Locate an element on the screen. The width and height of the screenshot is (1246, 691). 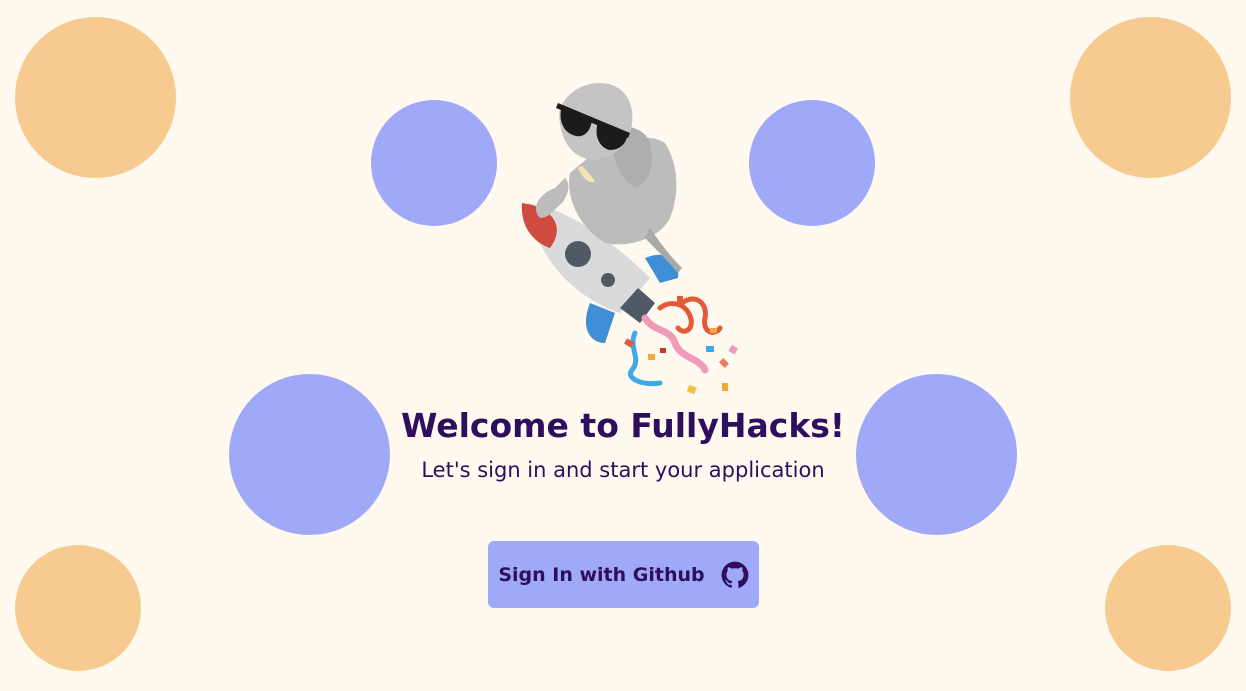
elephant-rocket-illustration is located at coordinates (629, 239).